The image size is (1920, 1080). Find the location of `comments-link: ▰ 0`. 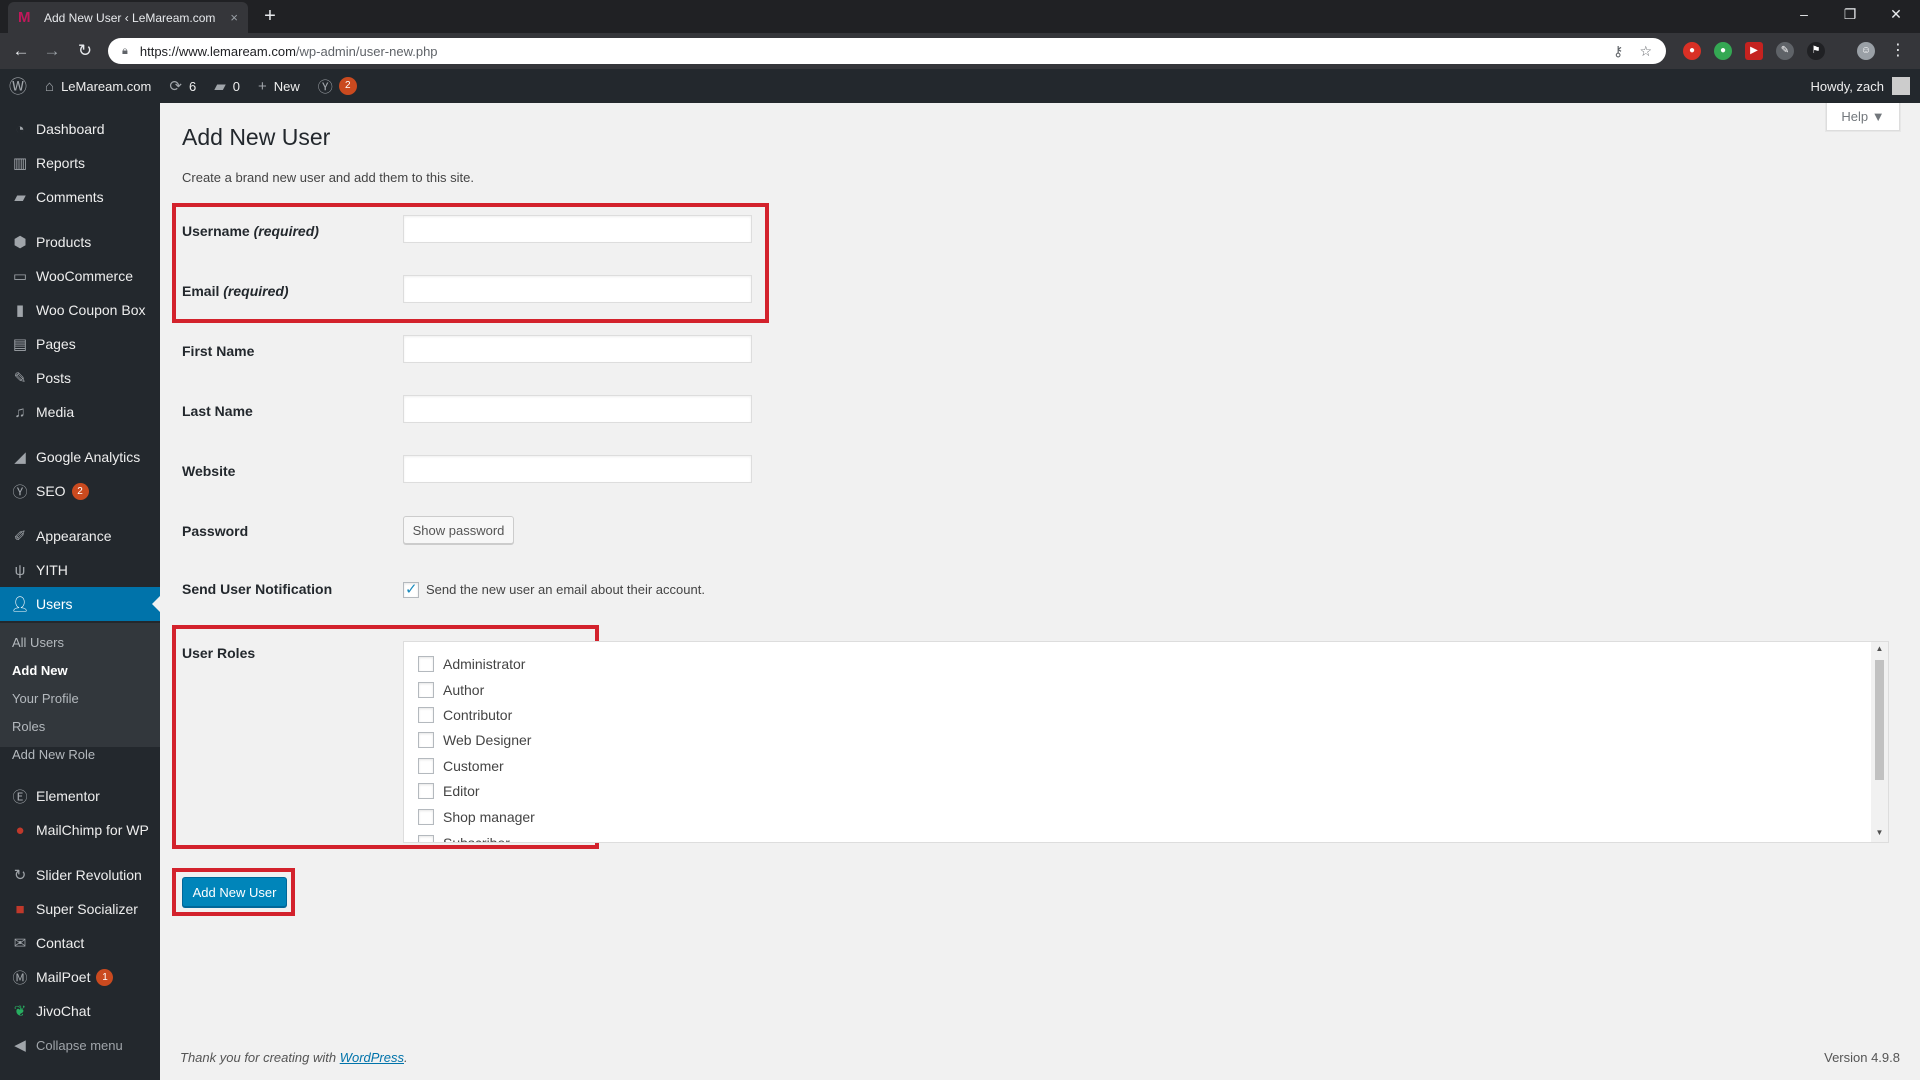

comments-link: ▰ 0 is located at coordinates (227, 86).